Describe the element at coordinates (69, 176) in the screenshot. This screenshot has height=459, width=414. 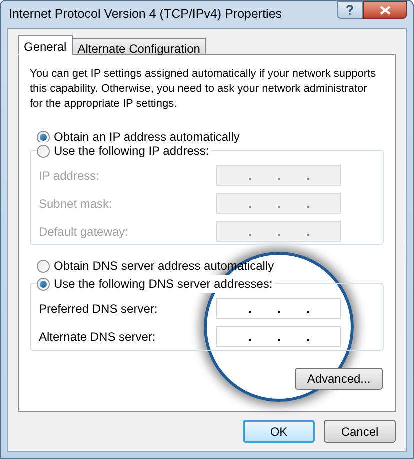
I see `field-label: IP address:` at that location.